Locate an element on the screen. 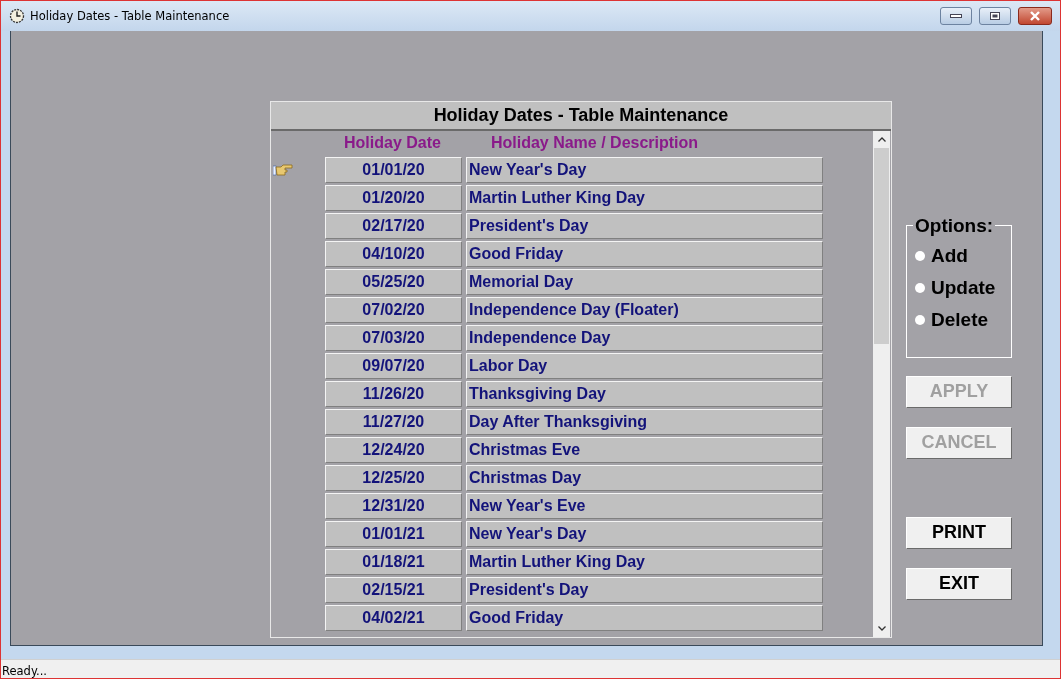 The height and width of the screenshot is (679, 1061). name-field: Day After Thanksgiving is located at coordinates (644, 421).